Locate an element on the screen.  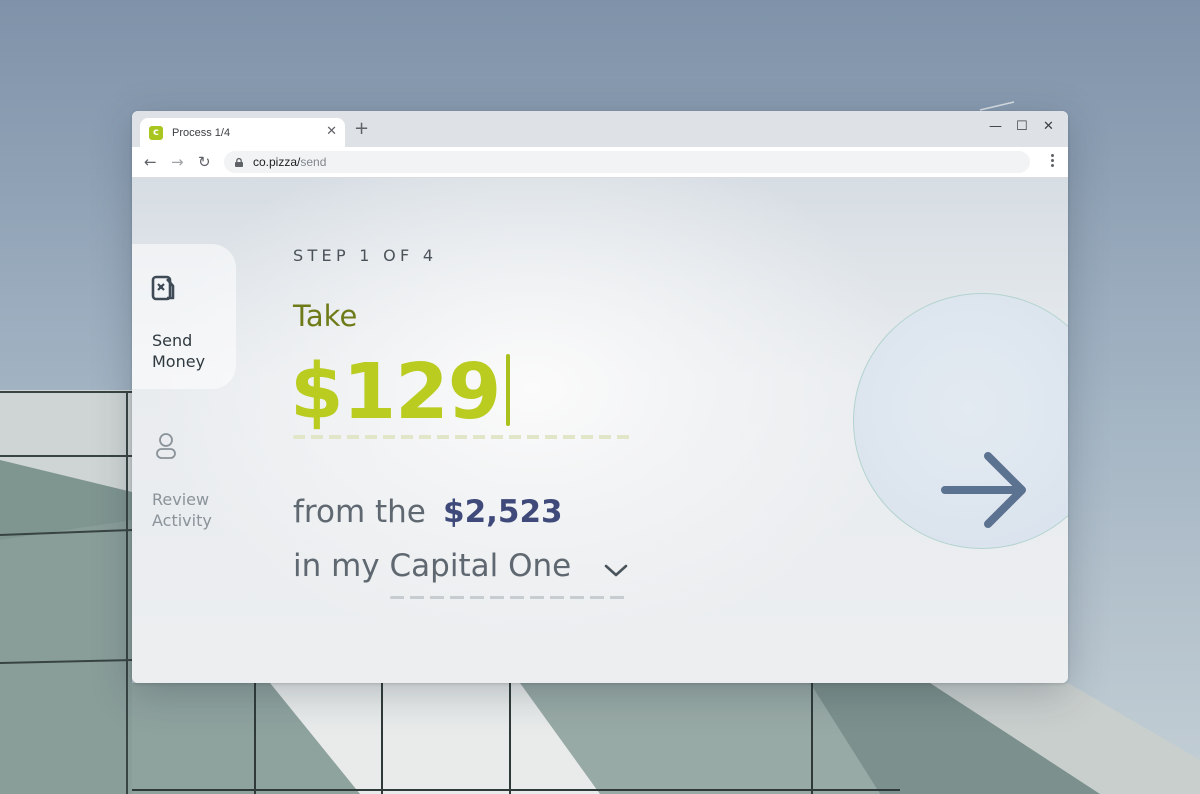
url-text: co.pizza/send is located at coordinates (289, 162).